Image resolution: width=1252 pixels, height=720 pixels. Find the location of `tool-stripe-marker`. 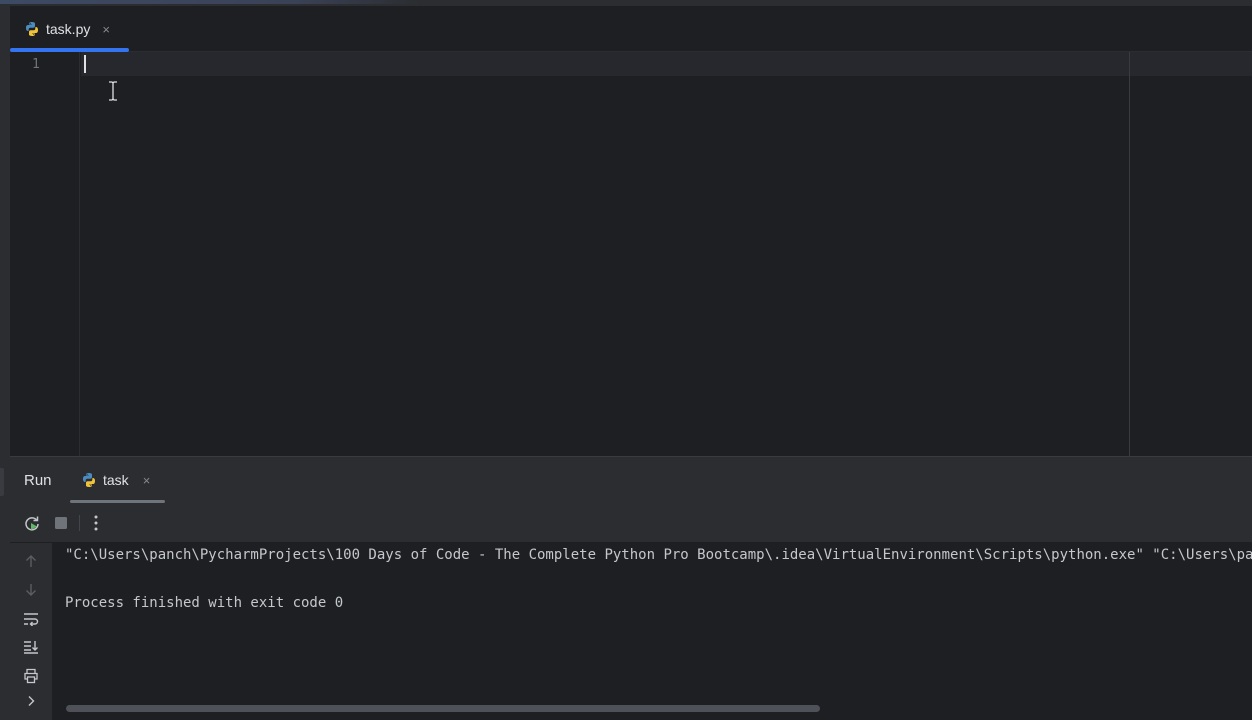

tool-stripe-marker is located at coordinates (2, 482).